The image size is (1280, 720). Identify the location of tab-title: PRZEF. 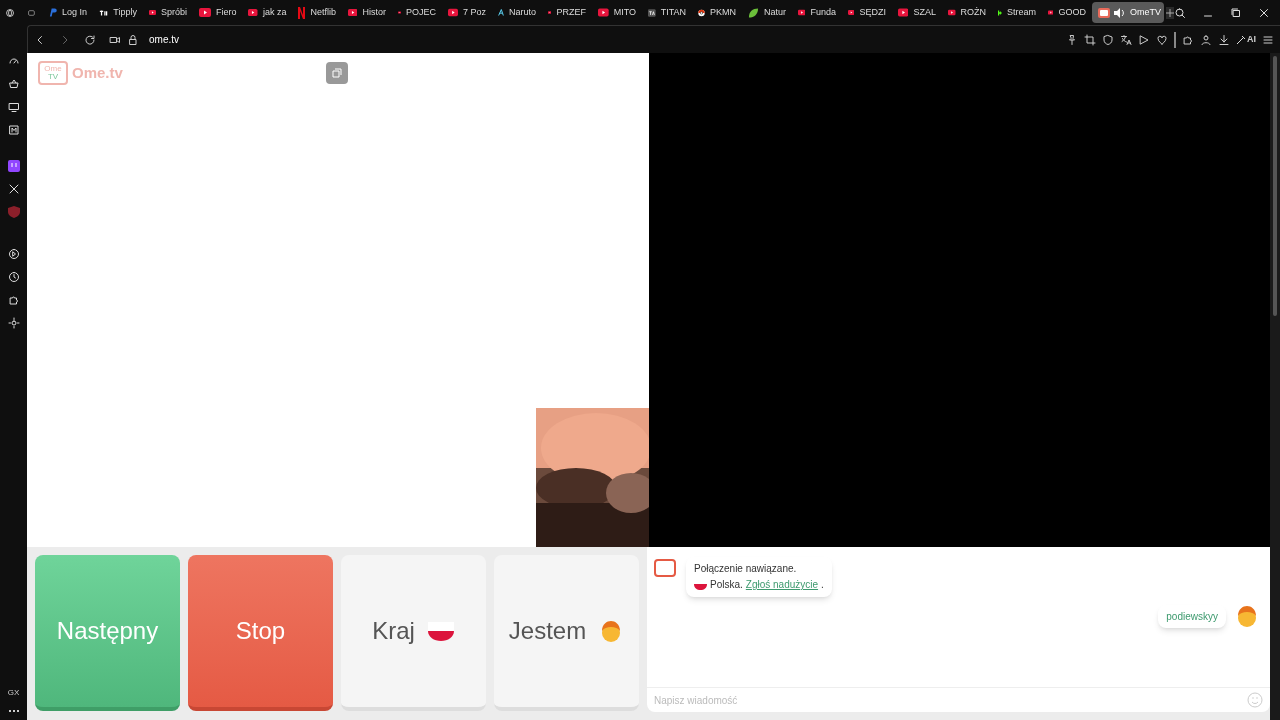
(571, 12).